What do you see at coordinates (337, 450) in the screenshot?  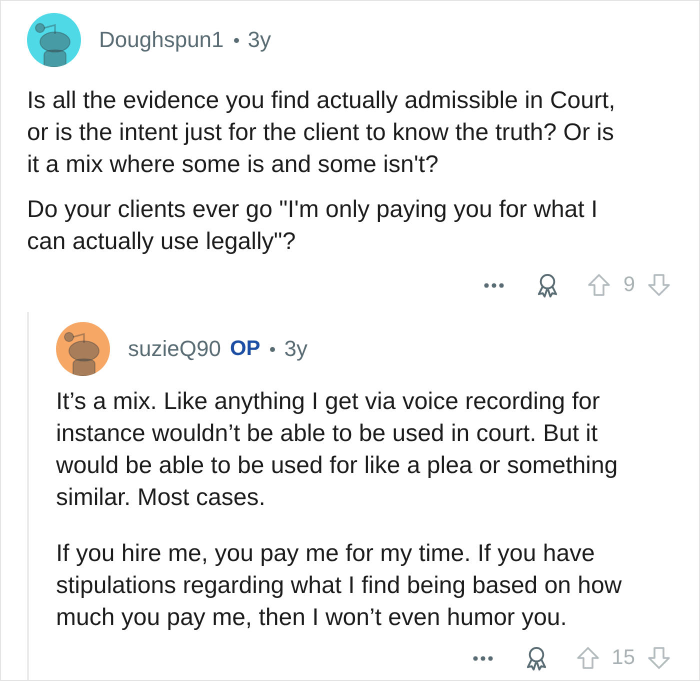 I see `comment-text: It’s a mix. Like anything I get via voice recording for instance wouldn’t be able to be used in court. But it would be able to be used for like a plea or something similar. Most cases.` at bounding box center [337, 450].